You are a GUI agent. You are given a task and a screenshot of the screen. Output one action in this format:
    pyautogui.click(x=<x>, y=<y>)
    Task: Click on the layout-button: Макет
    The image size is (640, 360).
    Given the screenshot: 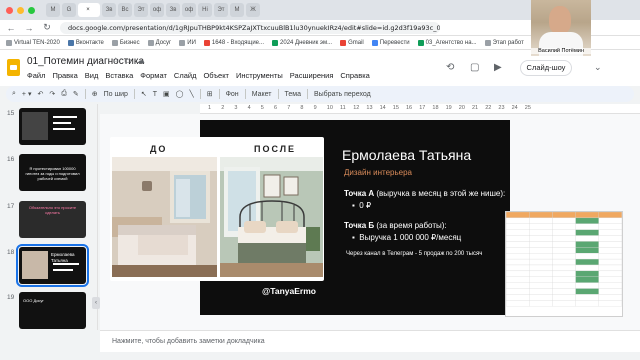 What is the action you would take?
    pyautogui.click(x=262, y=94)
    